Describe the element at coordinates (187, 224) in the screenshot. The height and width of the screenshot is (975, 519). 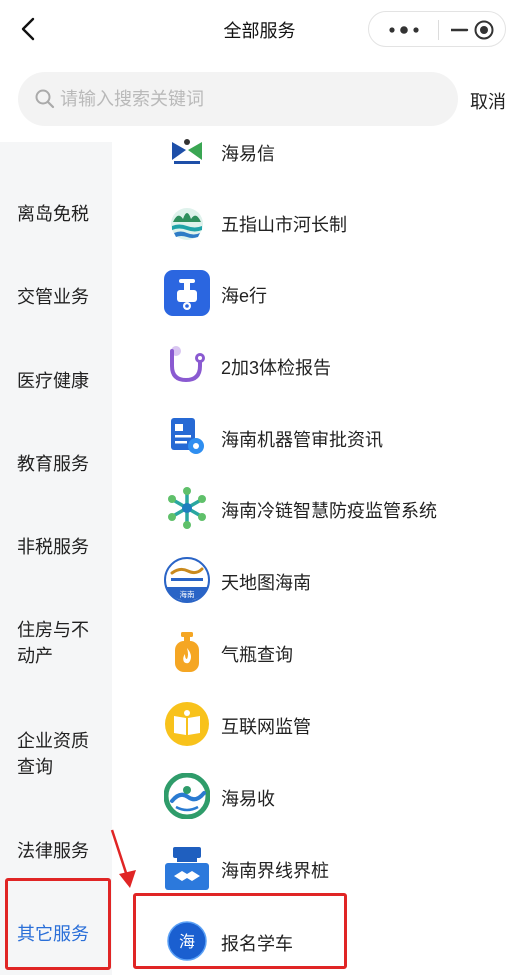
I see `wuzhishan-river-chief-icon` at that location.